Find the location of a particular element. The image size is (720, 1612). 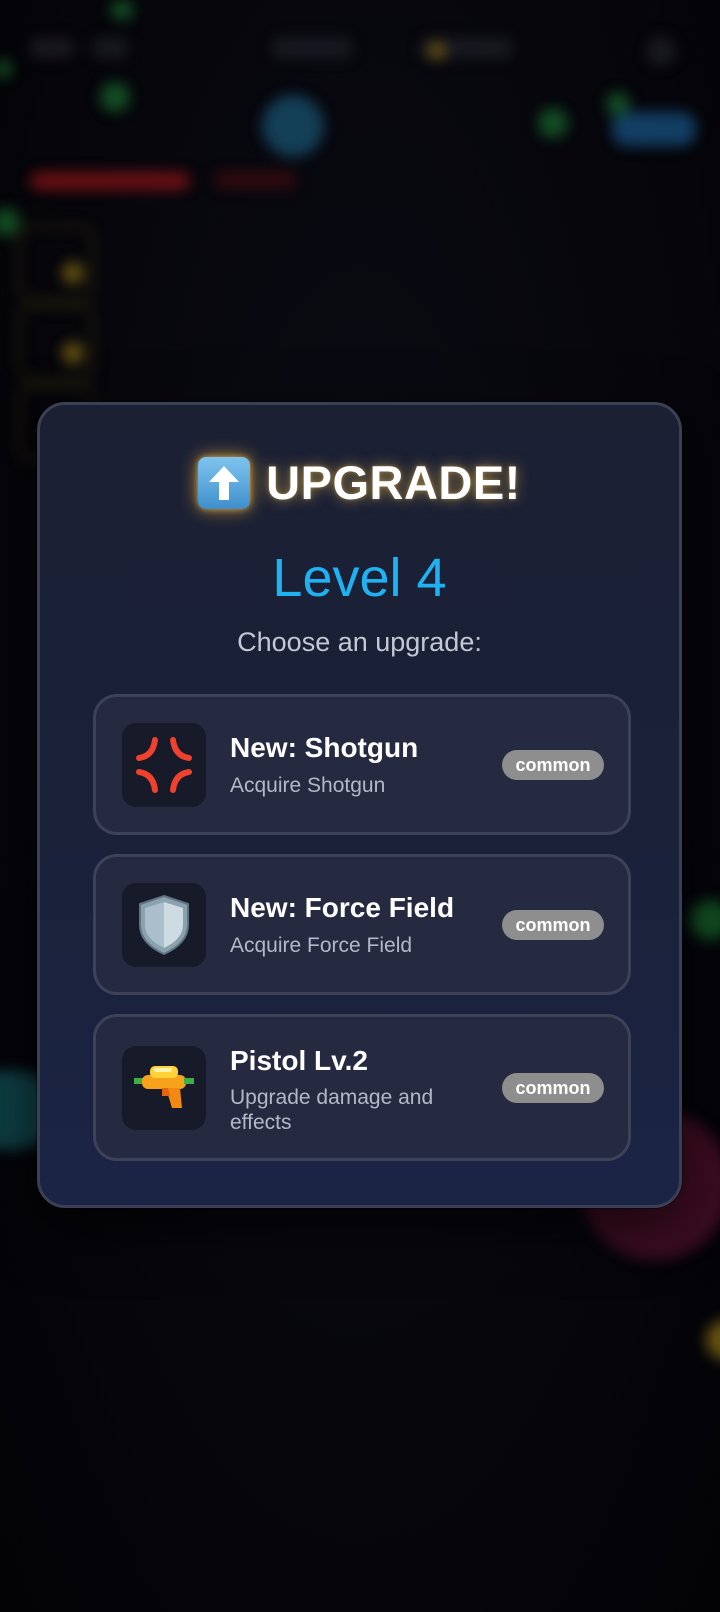

background-button is located at coordinates (654, 129).